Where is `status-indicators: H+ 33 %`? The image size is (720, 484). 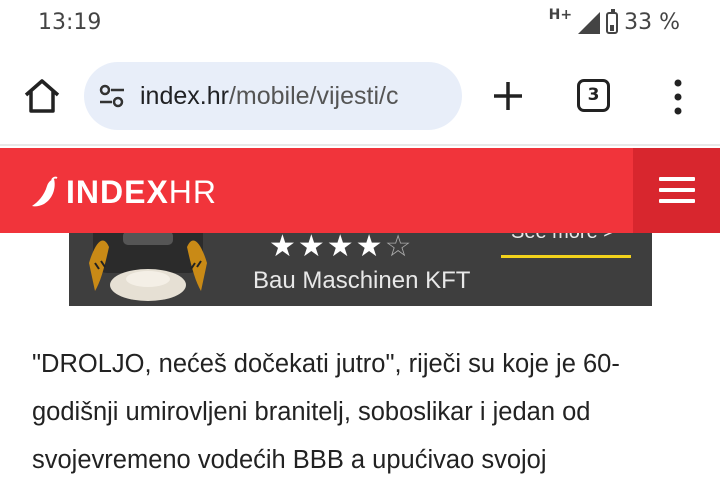
status-indicators: H+ 33 % is located at coordinates (614, 21).